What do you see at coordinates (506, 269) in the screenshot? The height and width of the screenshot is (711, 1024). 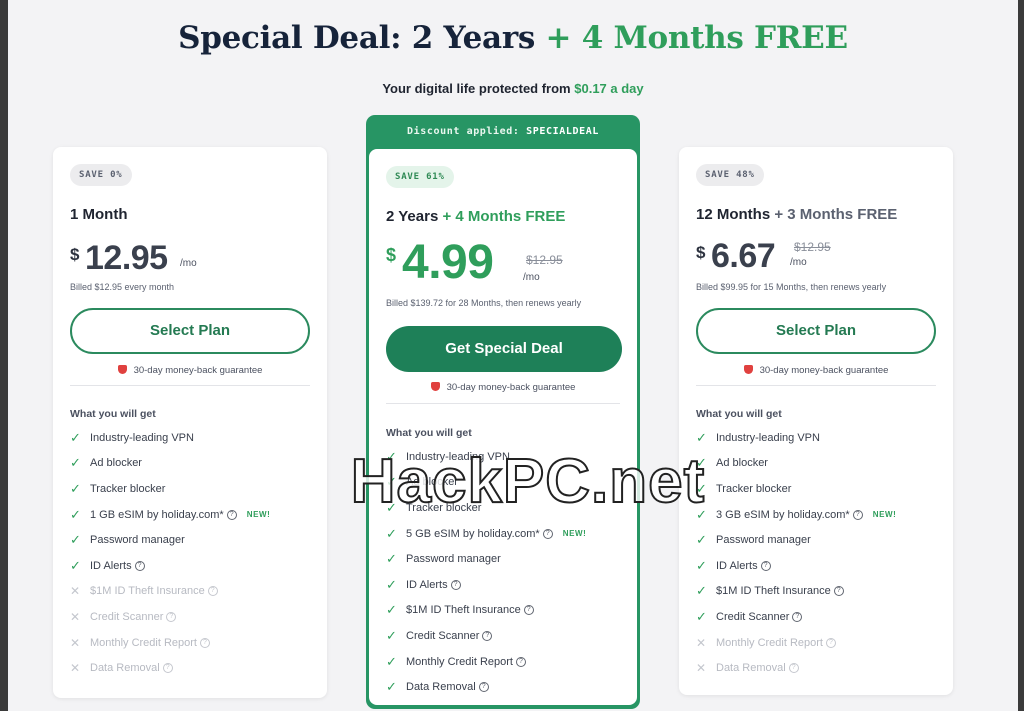 I see `price-row: $ 4.99 $12.95 /mo` at bounding box center [506, 269].